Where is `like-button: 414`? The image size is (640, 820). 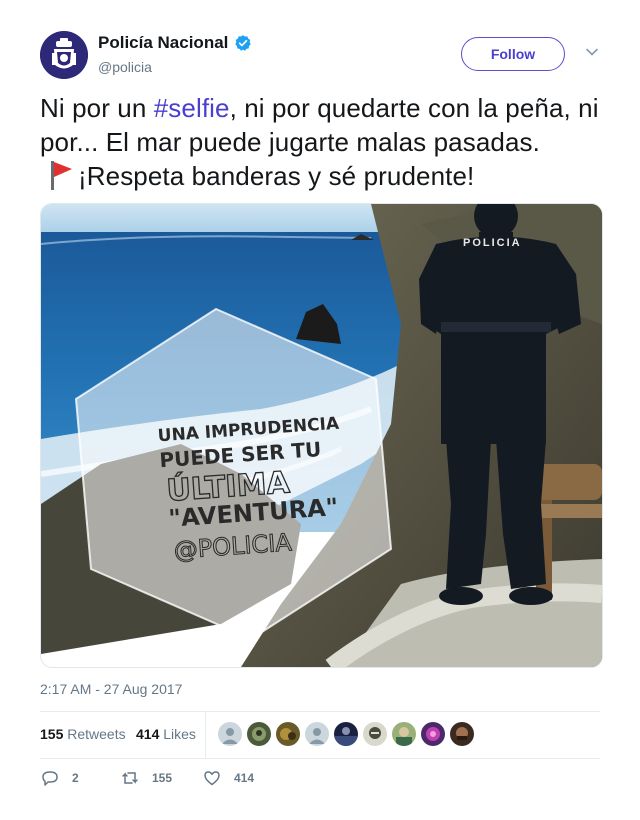 like-button: 414 is located at coordinates (228, 778).